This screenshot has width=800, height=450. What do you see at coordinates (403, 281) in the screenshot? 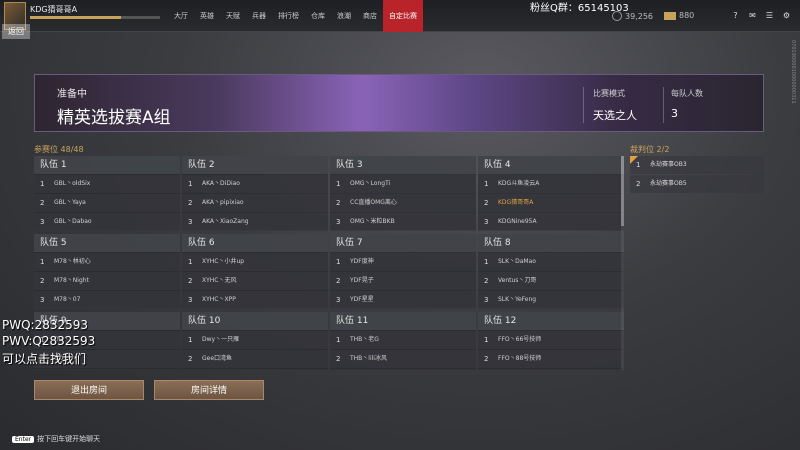
I see `player-slot: 2 YDF晃子` at bounding box center [403, 281].